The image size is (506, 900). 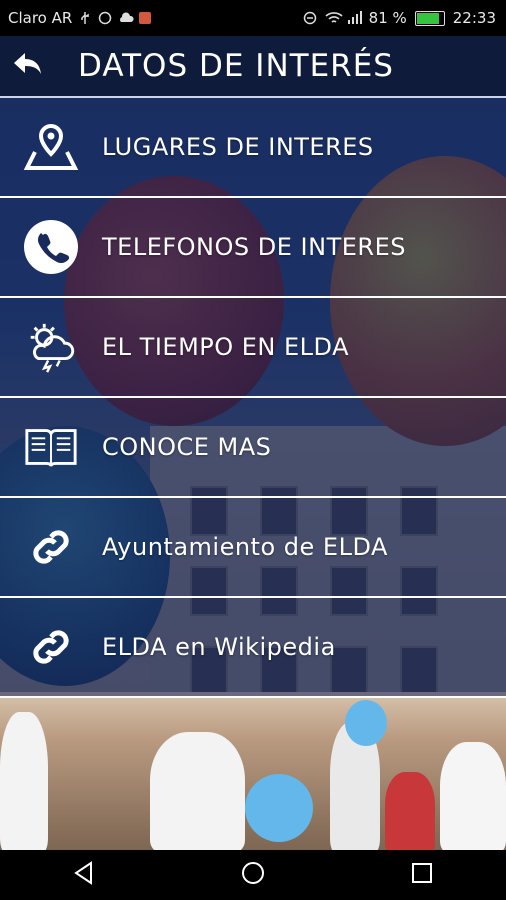 What do you see at coordinates (105, 18) in the screenshot?
I see `whatsapp-icon` at bounding box center [105, 18].